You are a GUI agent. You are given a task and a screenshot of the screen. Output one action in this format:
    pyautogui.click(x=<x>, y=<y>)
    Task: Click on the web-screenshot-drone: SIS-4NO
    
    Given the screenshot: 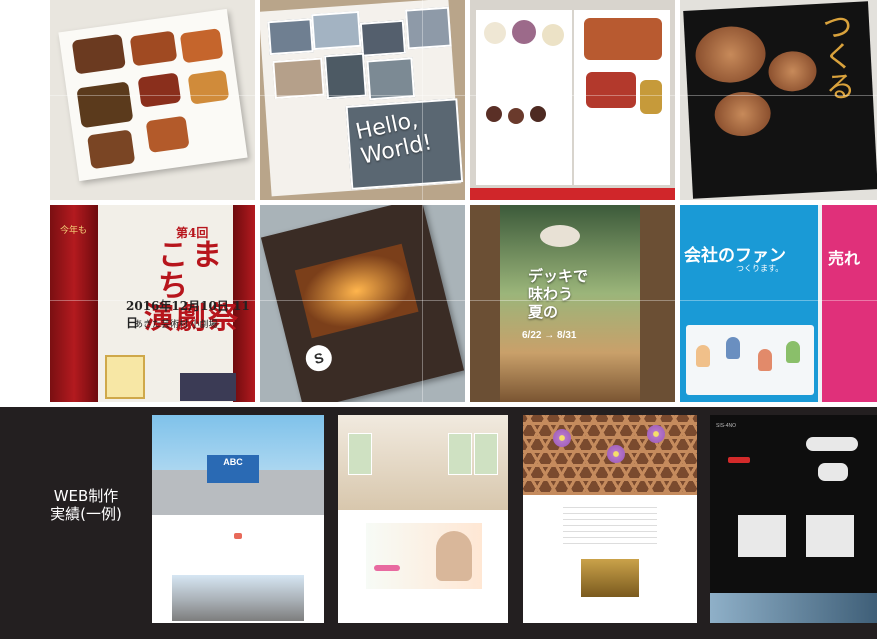 What is the action you would take?
    pyautogui.click(x=793, y=519)
    